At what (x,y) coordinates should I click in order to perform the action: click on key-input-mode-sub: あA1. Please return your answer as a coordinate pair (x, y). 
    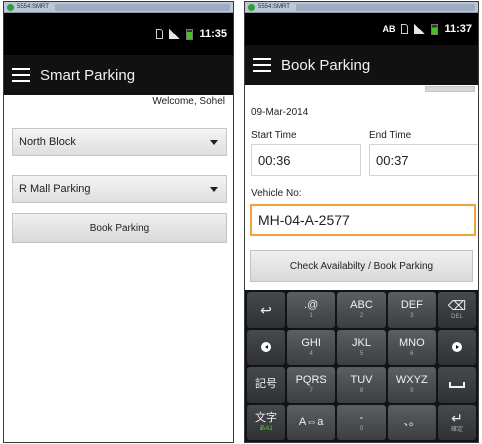
    Looking at the image, I should click on (266, 428).